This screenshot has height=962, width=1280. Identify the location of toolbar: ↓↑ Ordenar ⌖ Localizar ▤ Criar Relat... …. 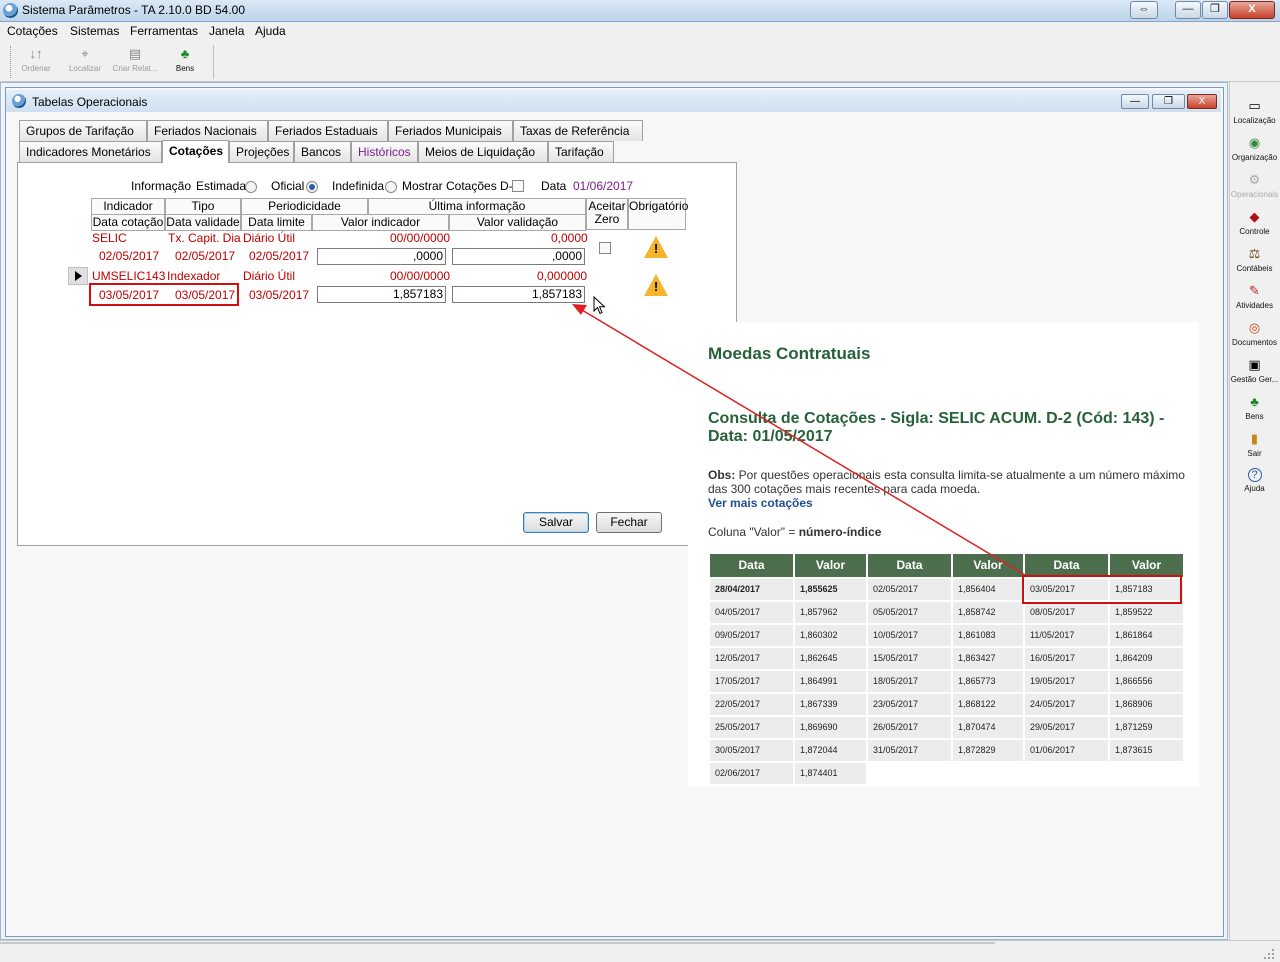
(640, 61).